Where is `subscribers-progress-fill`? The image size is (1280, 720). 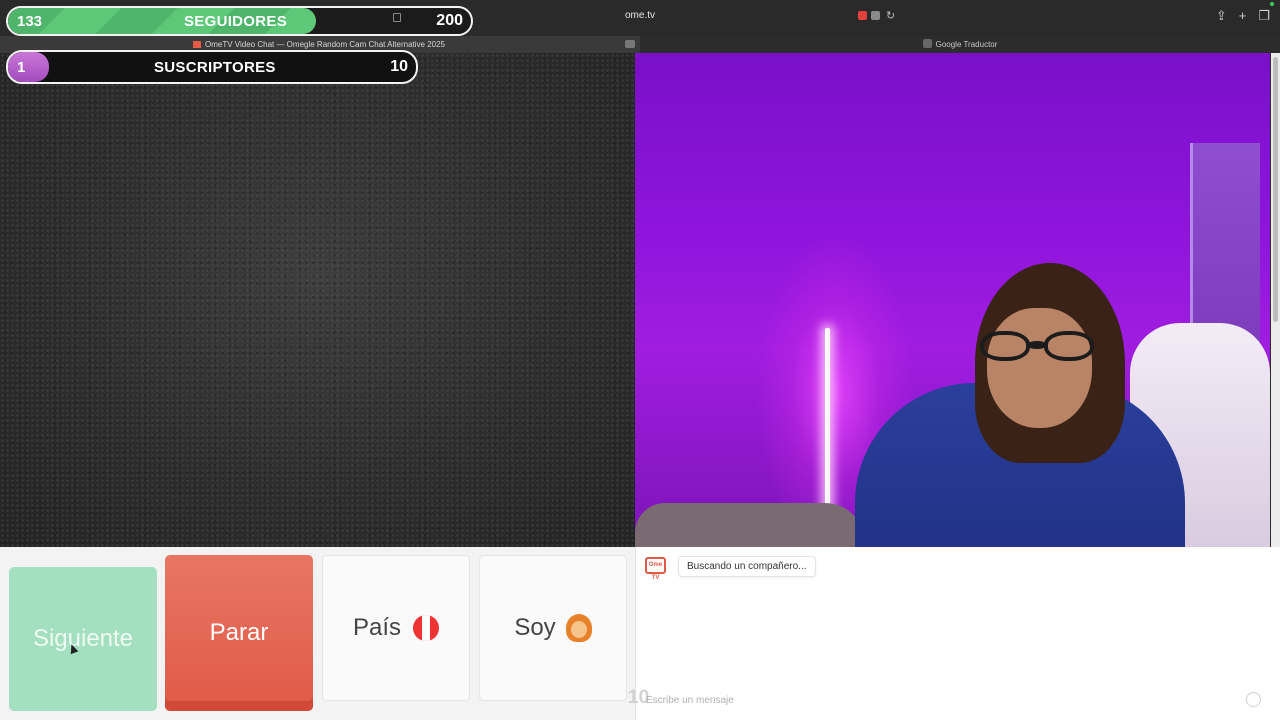 subscribers-progress-fill is located at coordinates (28, 67).